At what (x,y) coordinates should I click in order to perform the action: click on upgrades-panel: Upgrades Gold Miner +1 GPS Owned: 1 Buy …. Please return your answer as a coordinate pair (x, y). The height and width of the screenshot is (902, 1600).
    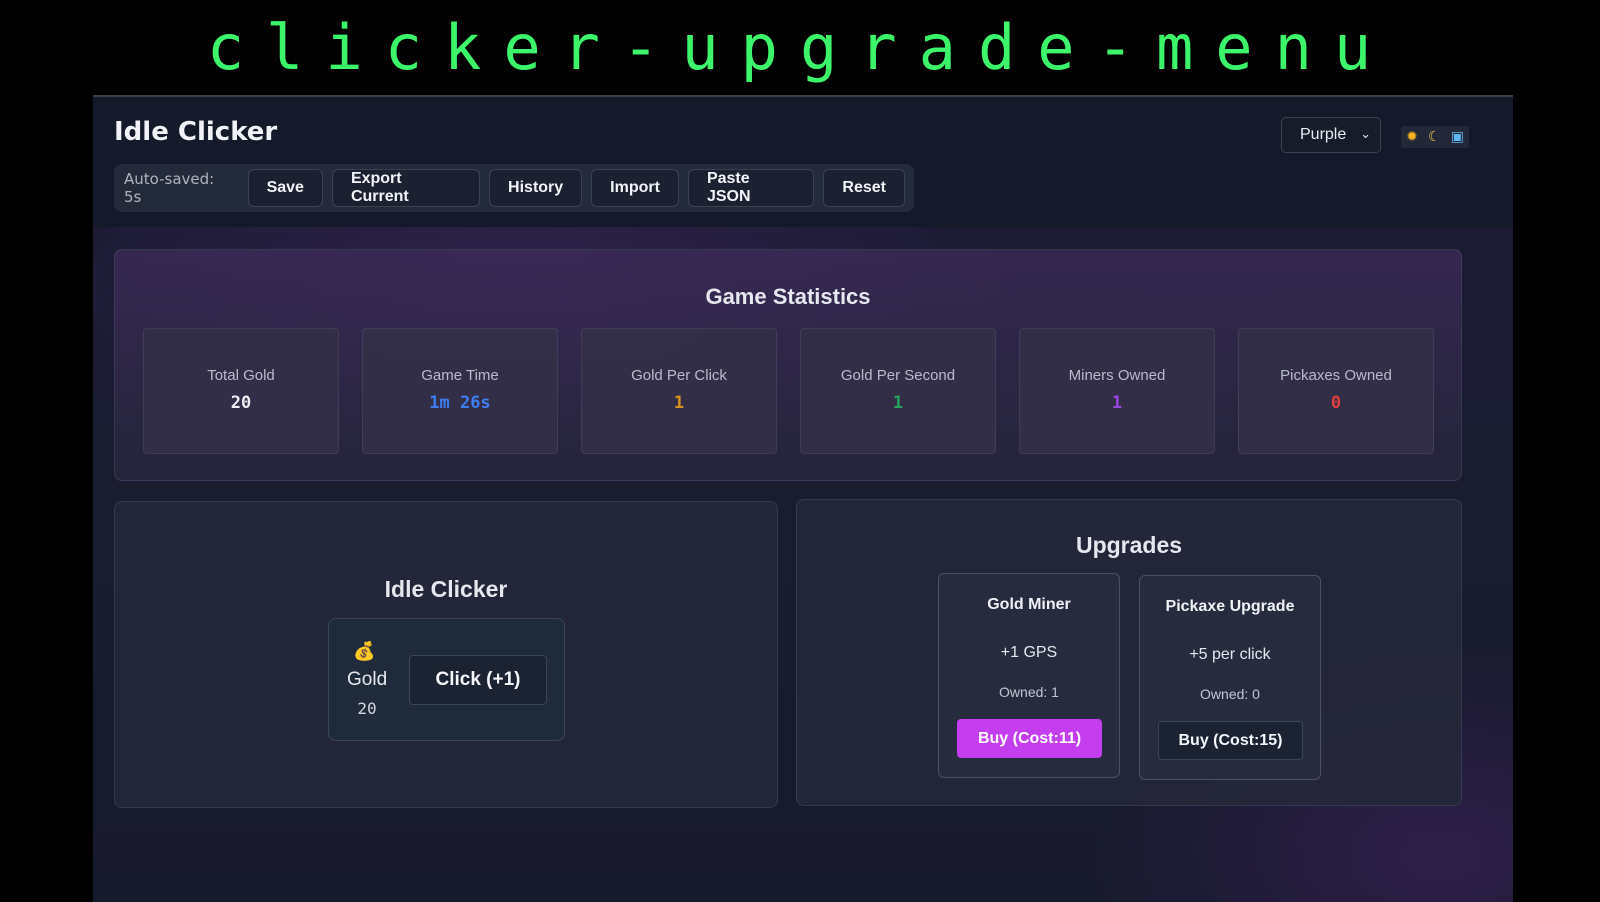
    Looking at the image, I should click on (1129, 652).